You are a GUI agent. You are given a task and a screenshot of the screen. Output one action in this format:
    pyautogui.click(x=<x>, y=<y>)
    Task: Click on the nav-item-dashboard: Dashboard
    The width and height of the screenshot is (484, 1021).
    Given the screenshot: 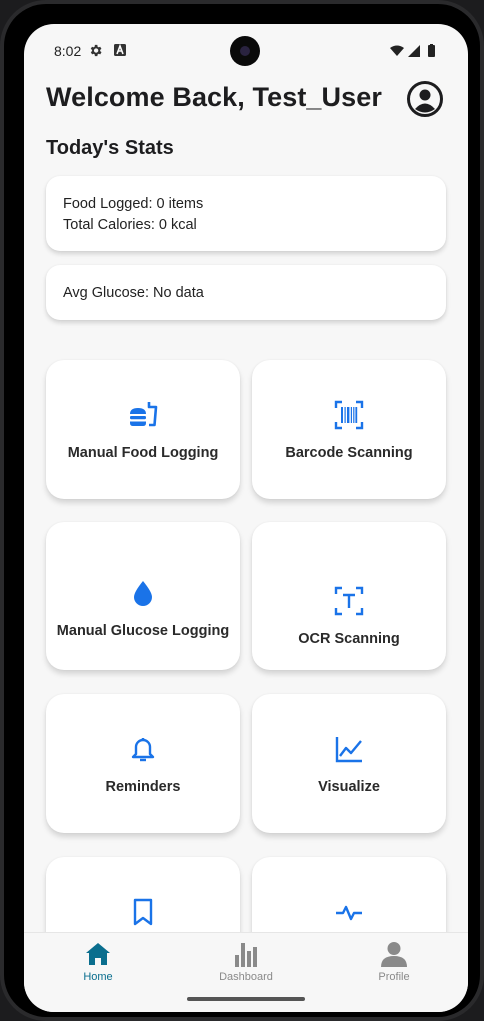 What is the action you would take?
    pyautogui.click(x=246, y=963)
    